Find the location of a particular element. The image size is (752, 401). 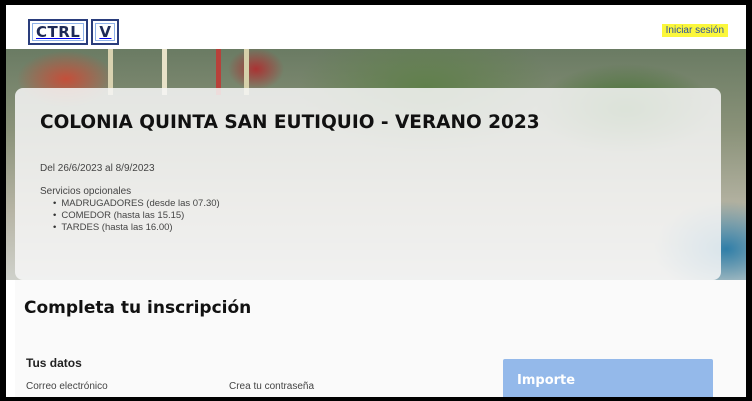

top-navigation-bar: CTRL V Iniciar sesión is located at coordinates (376, 27).